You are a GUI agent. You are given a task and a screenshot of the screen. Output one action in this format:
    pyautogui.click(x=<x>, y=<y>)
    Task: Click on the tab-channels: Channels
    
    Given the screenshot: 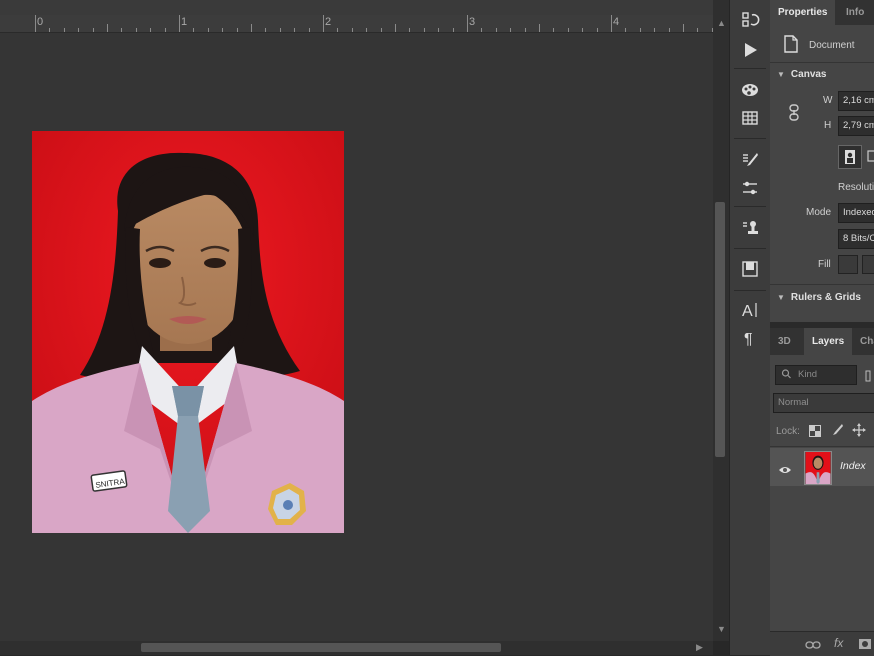 What is the action you would take?
    pyautogui.click(x=863, y=341)
    